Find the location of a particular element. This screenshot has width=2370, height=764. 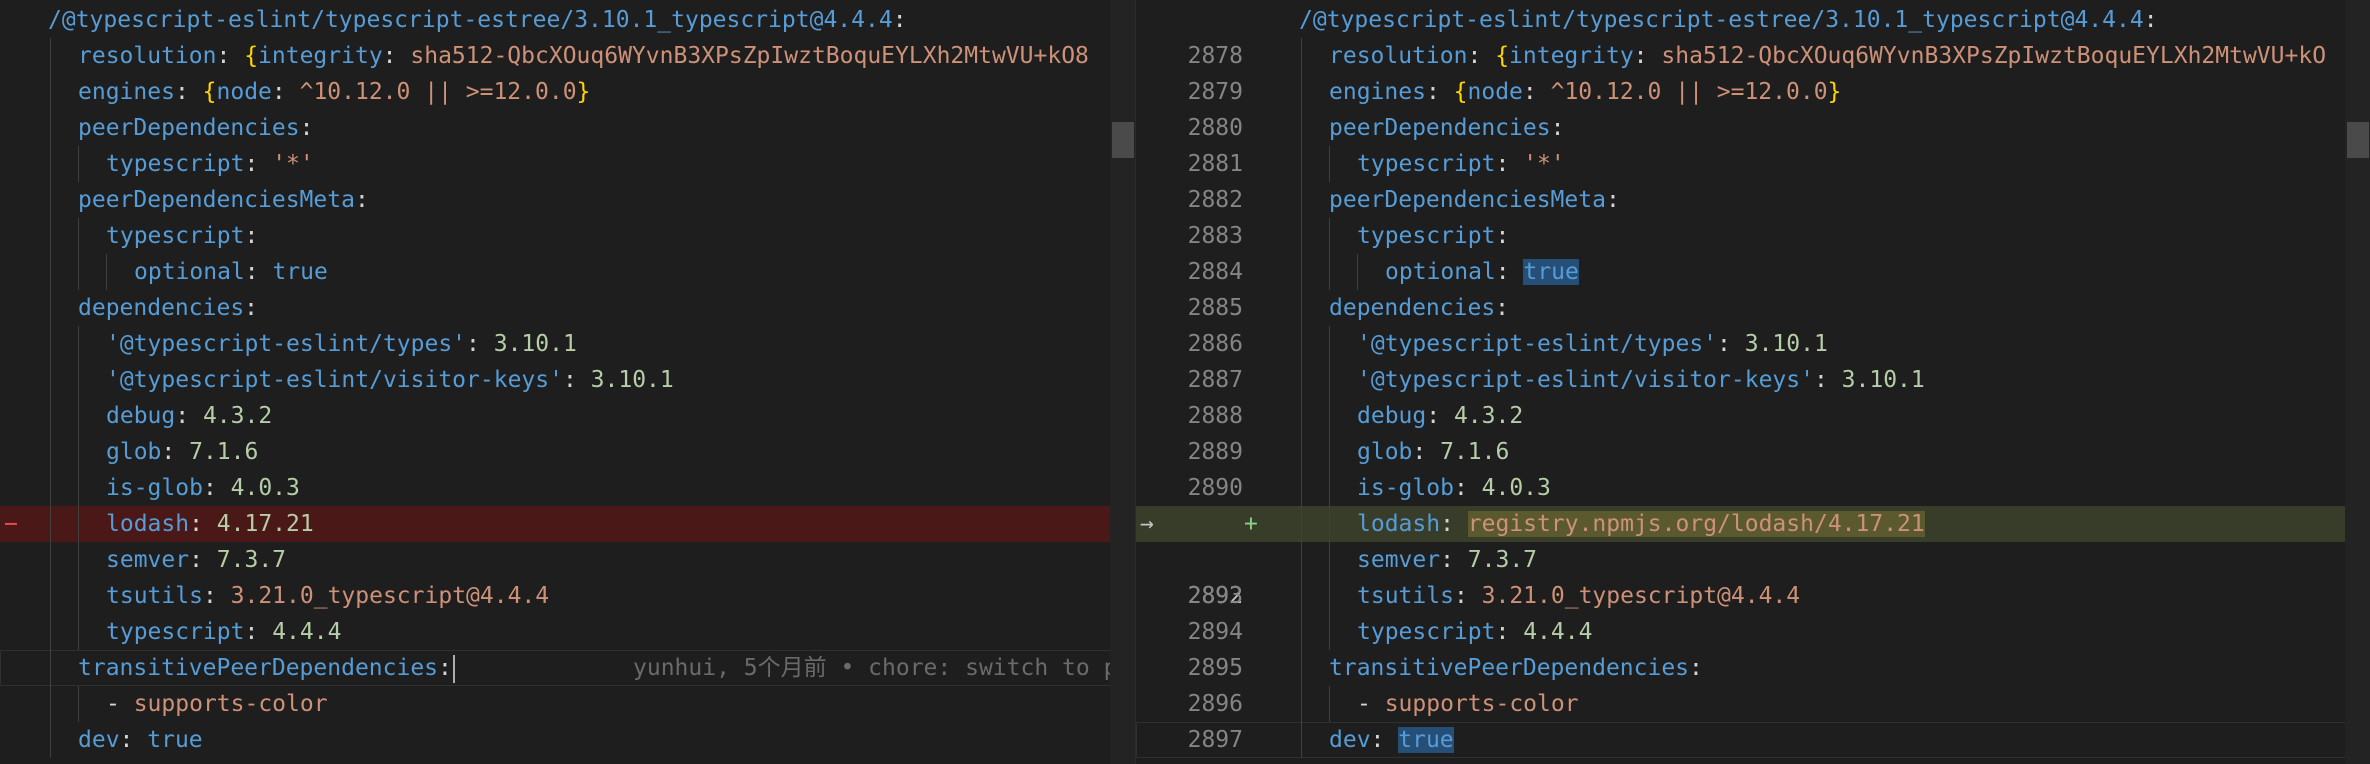

yaml-key: integrity is located at coordinates (320, 56).